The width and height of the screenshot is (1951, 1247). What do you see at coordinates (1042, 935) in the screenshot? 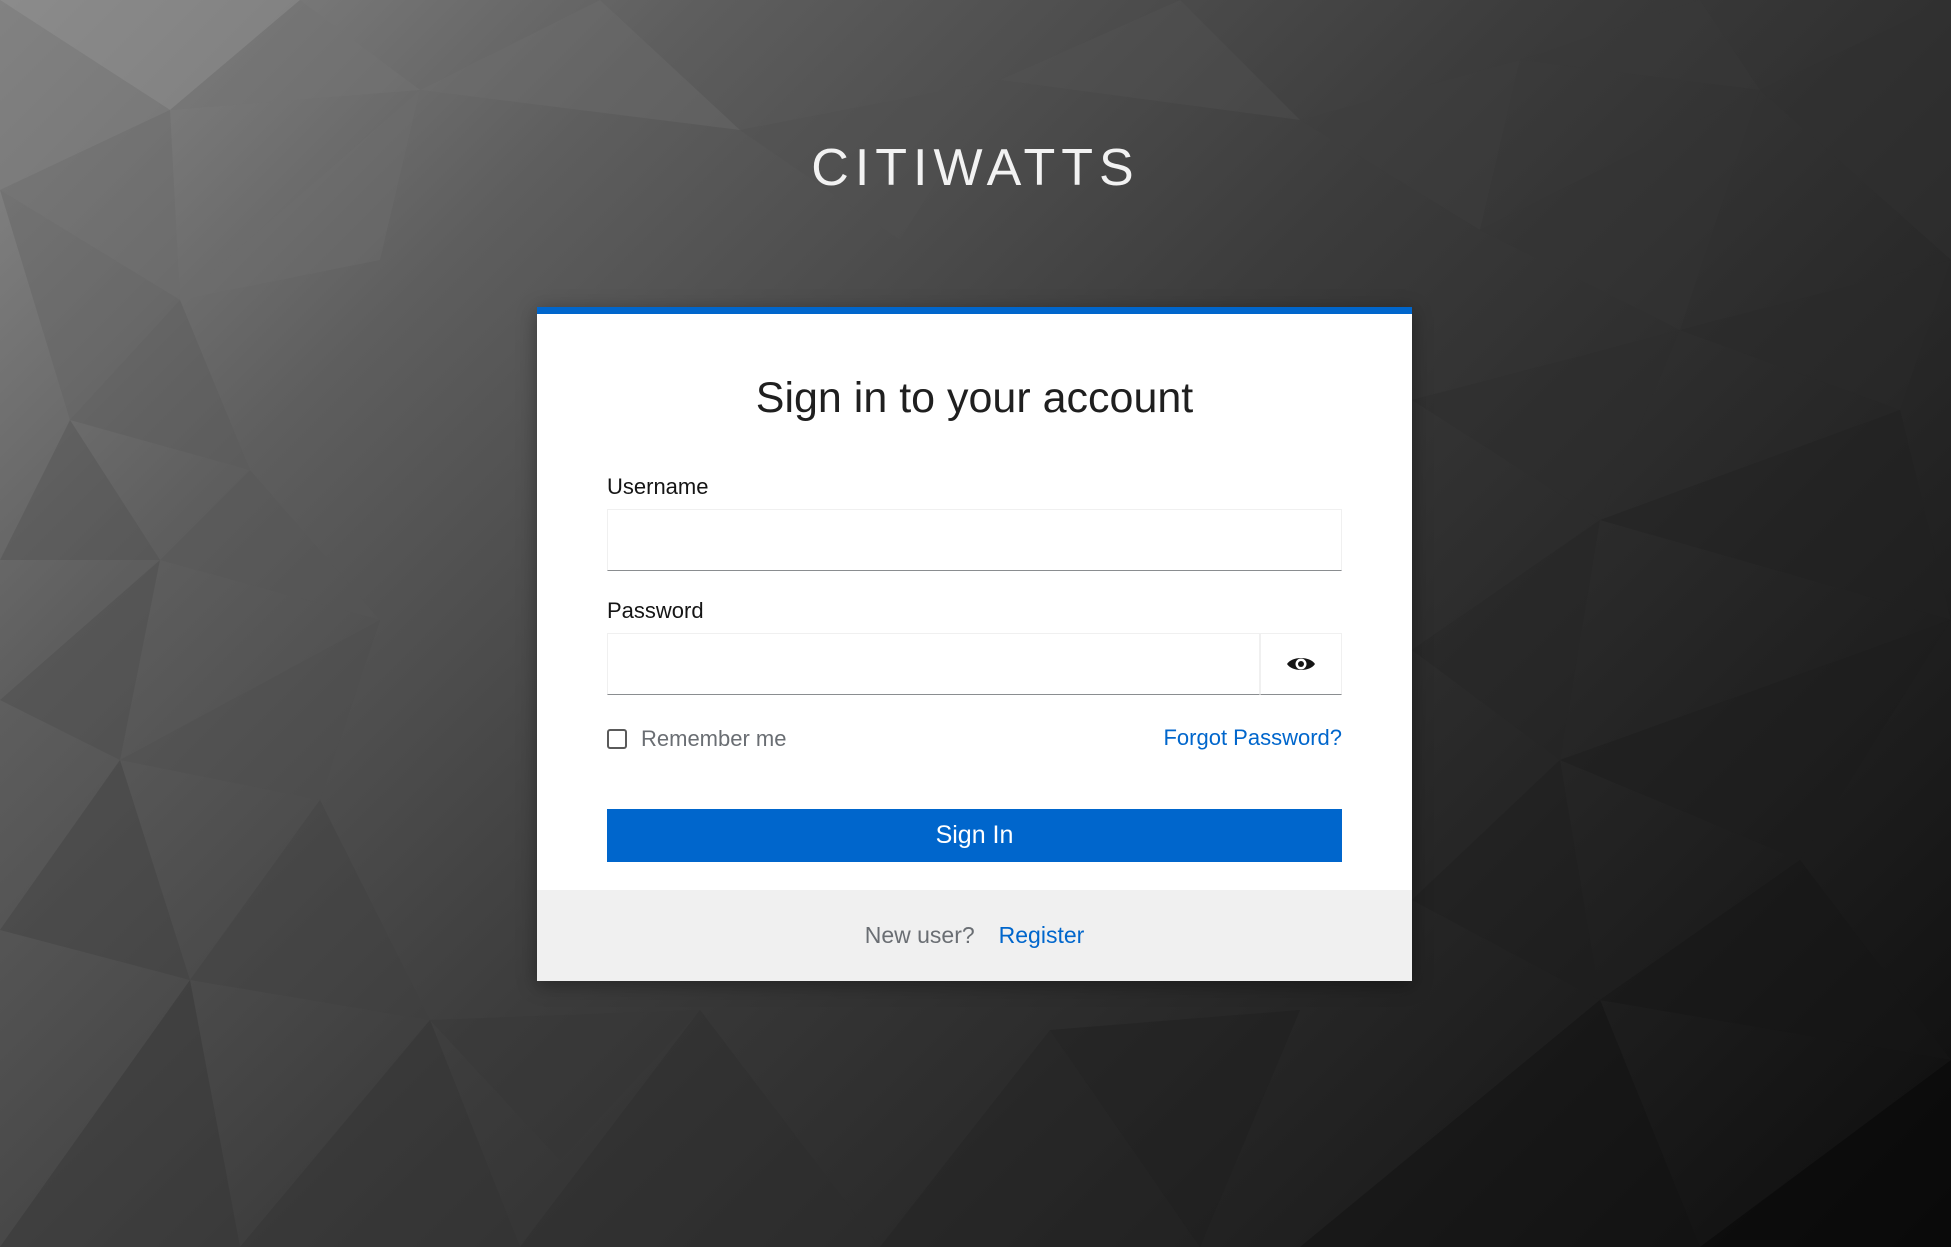
I see `register-link: Register` at bounding box center [1042, 935].